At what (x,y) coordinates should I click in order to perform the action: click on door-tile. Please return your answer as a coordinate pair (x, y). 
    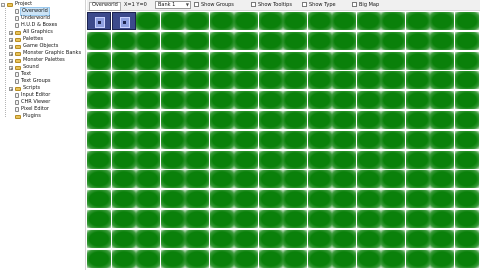
    Looking at the image, I should click on (99, 21).